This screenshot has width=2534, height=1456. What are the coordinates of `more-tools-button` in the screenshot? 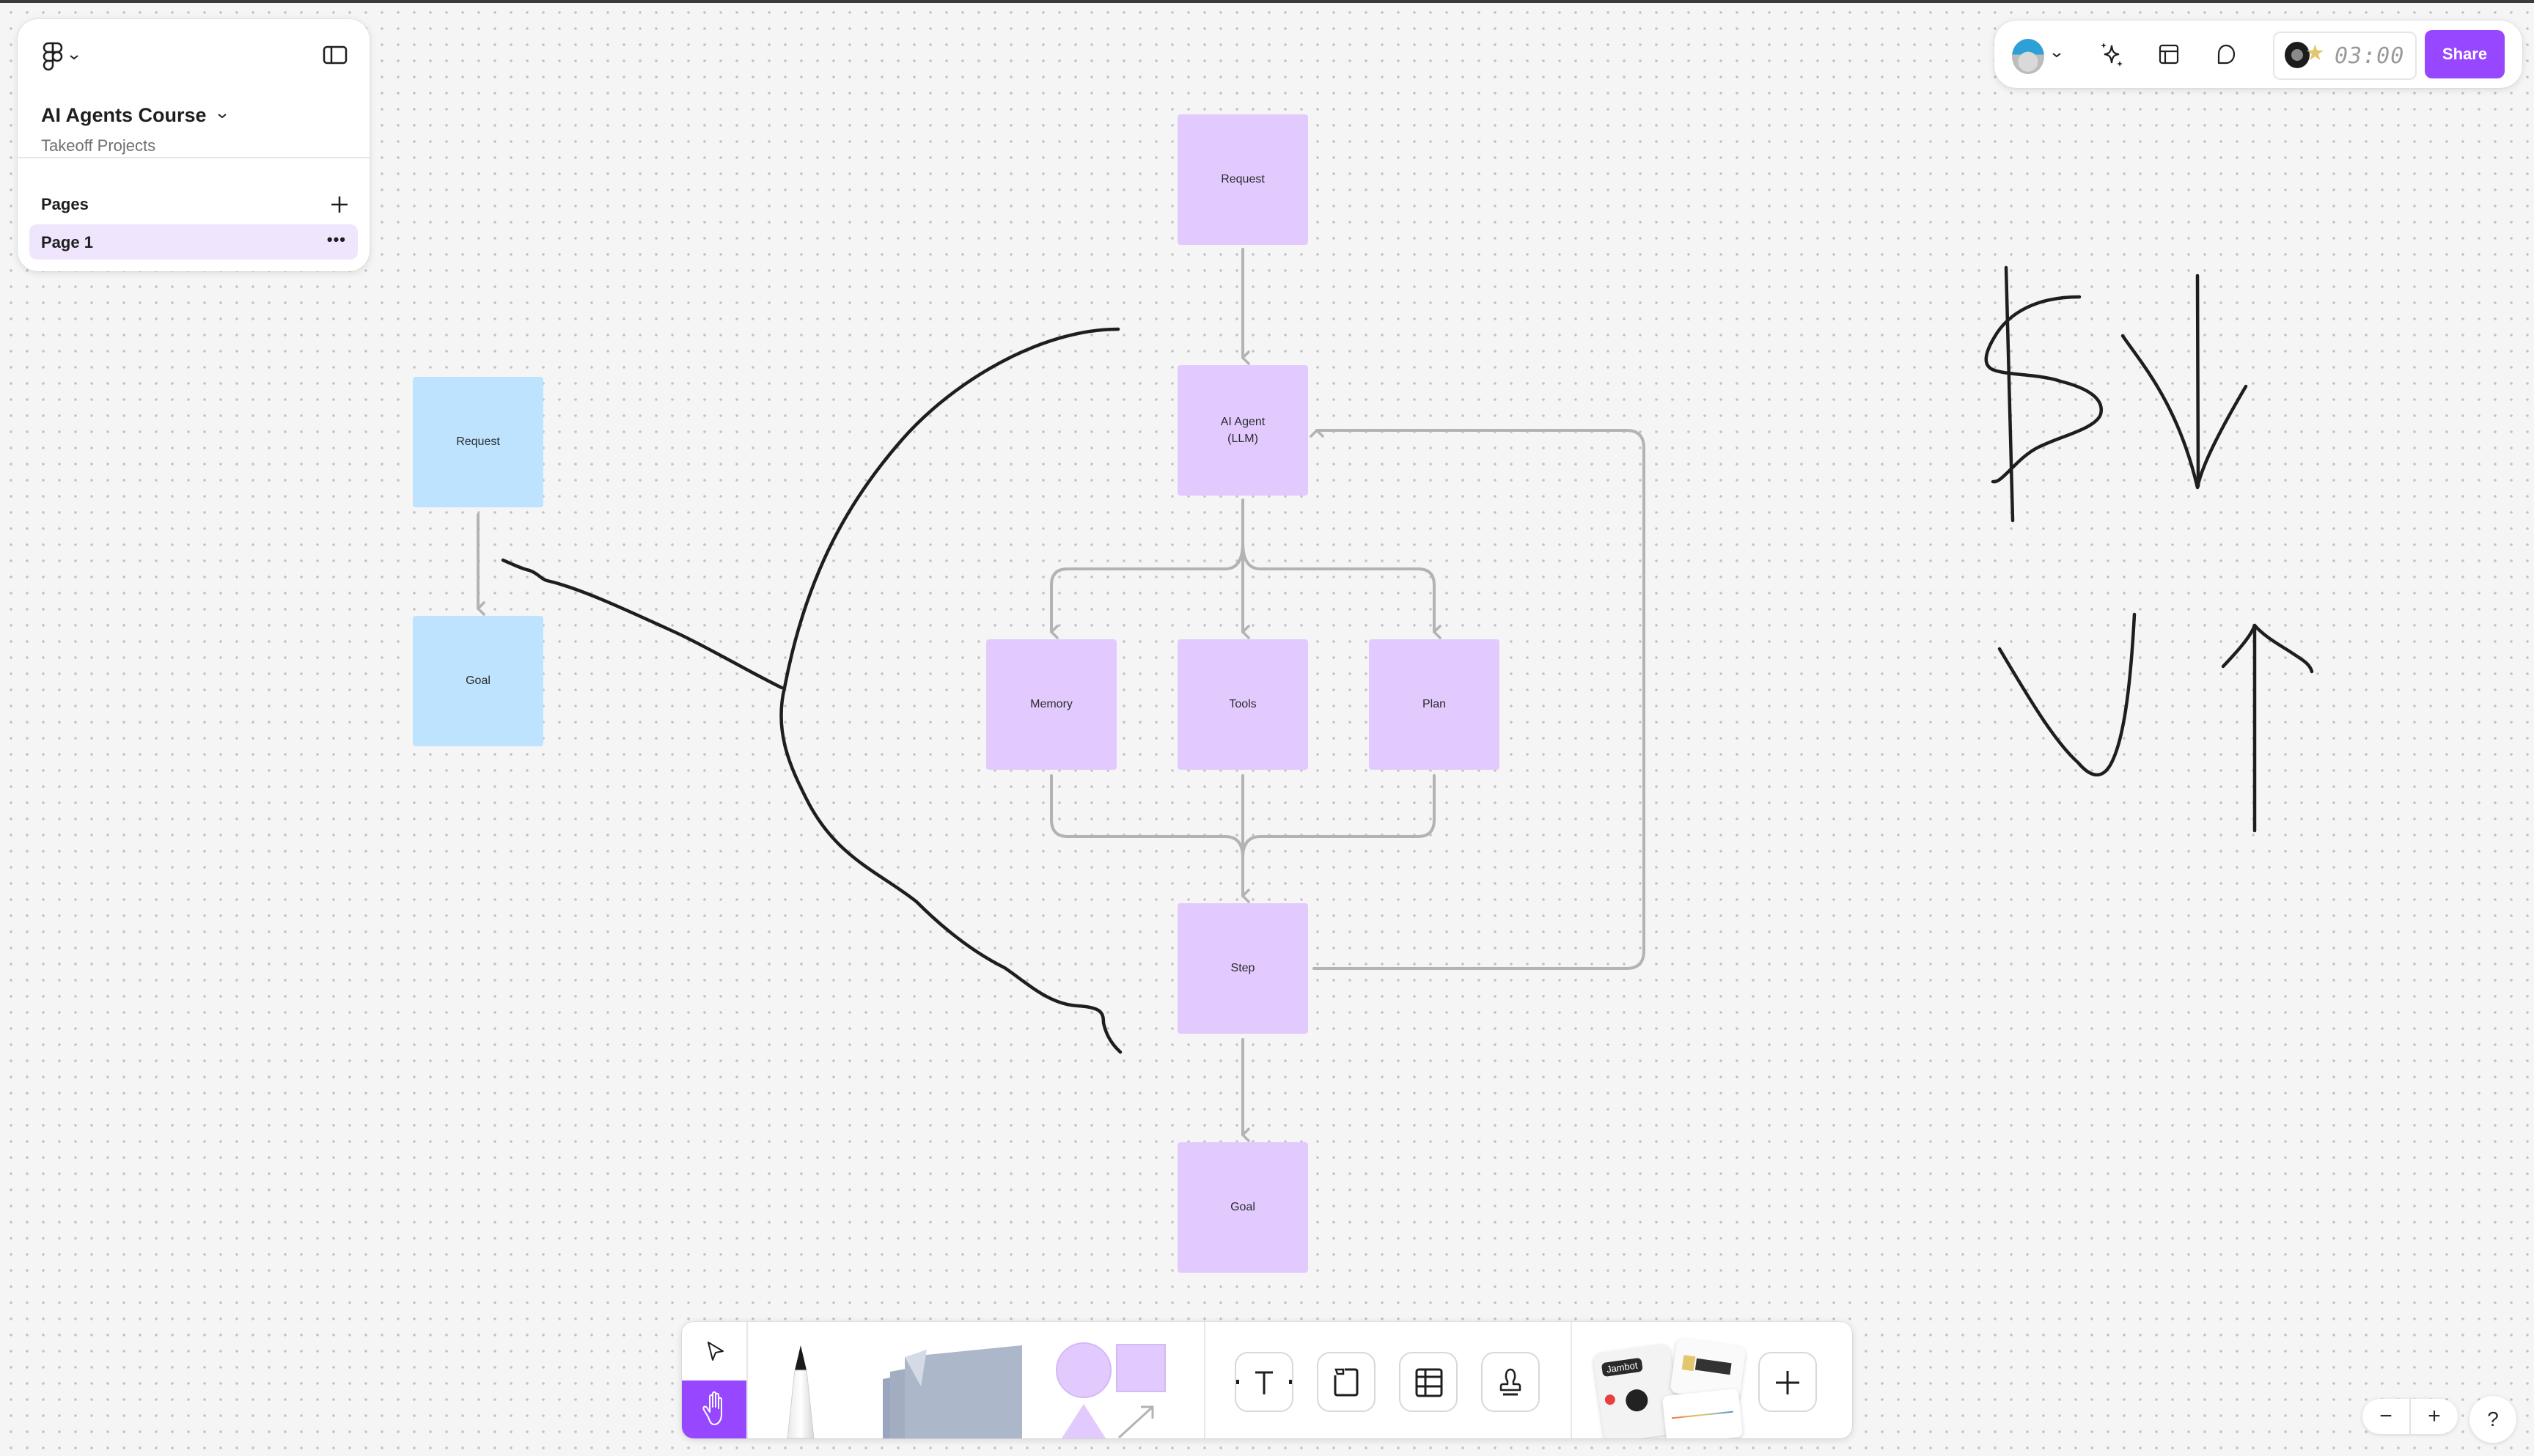 It's located at (1787, 1382).